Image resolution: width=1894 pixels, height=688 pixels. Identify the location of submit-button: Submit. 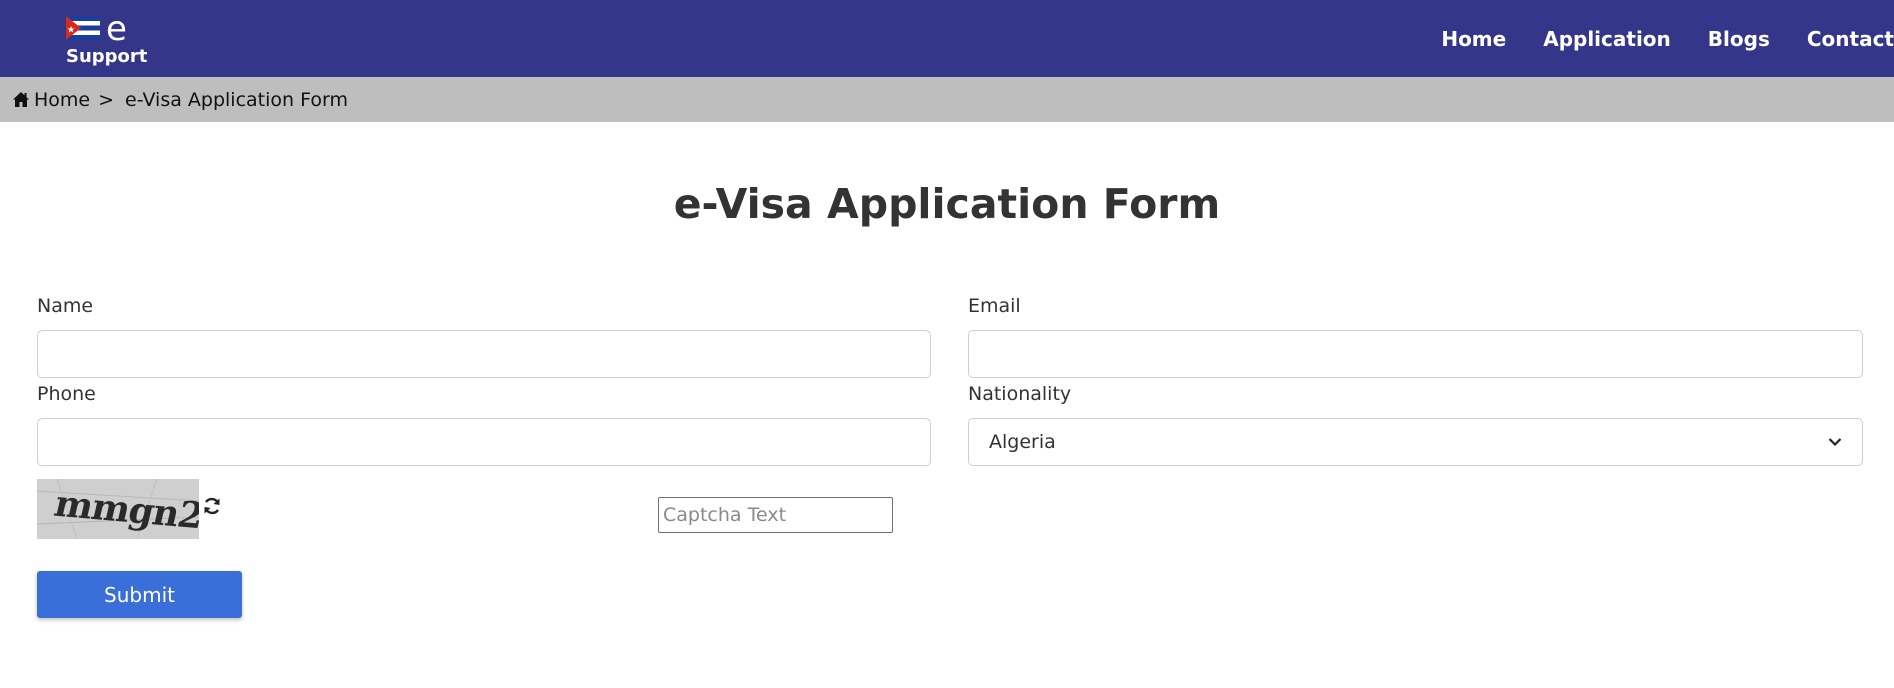
(139, 594).